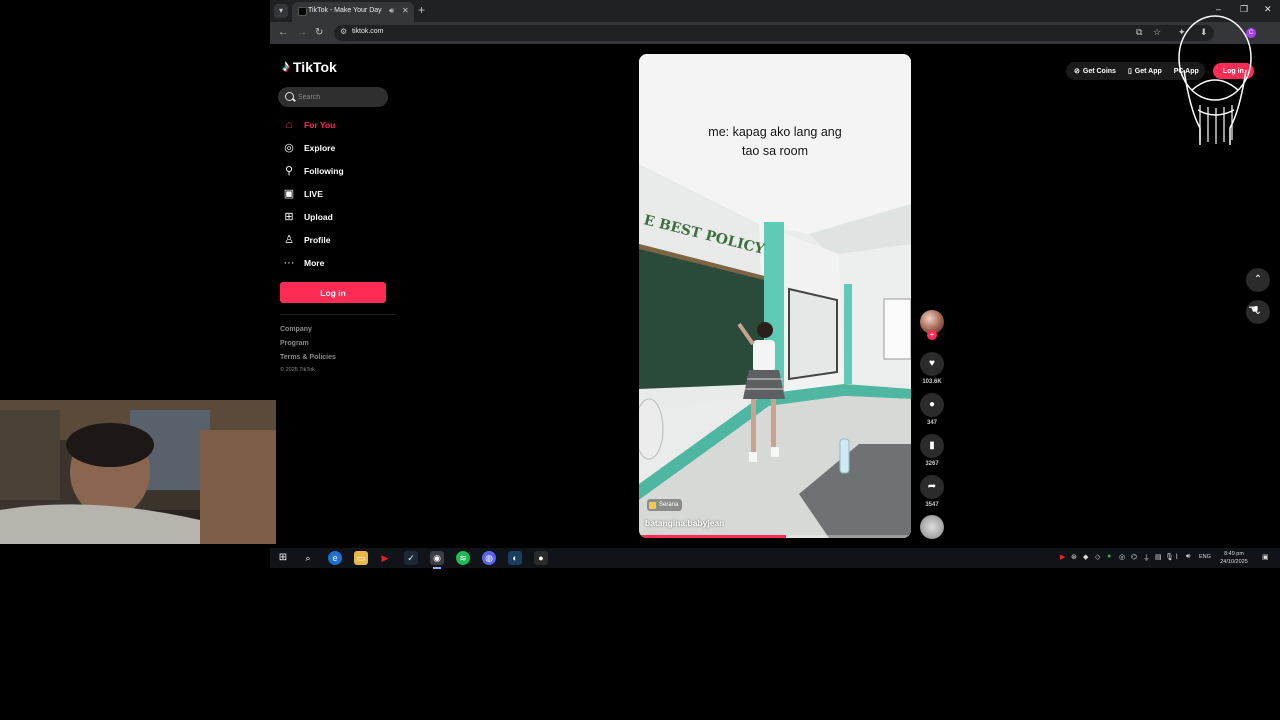  What do you see at coordinates (343, 31) in the screenshot?
I see `site-info-icon: ⚙` at bounding box center [343, 31].